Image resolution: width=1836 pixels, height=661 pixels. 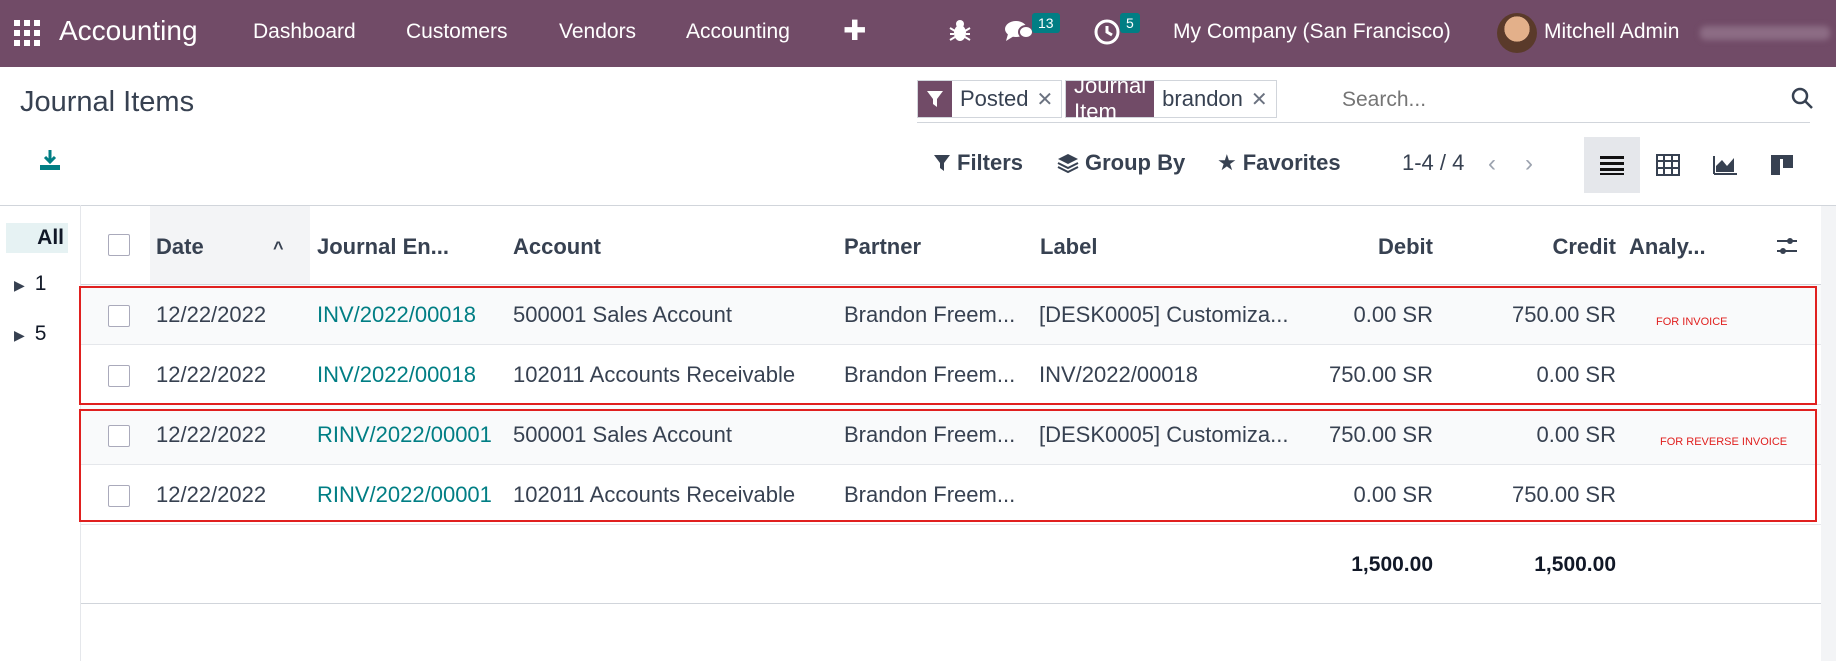 What do you see at coordinates (27, 33) in the screenshot?
I see `app-menu-icon` at bounding box center [27, 33].